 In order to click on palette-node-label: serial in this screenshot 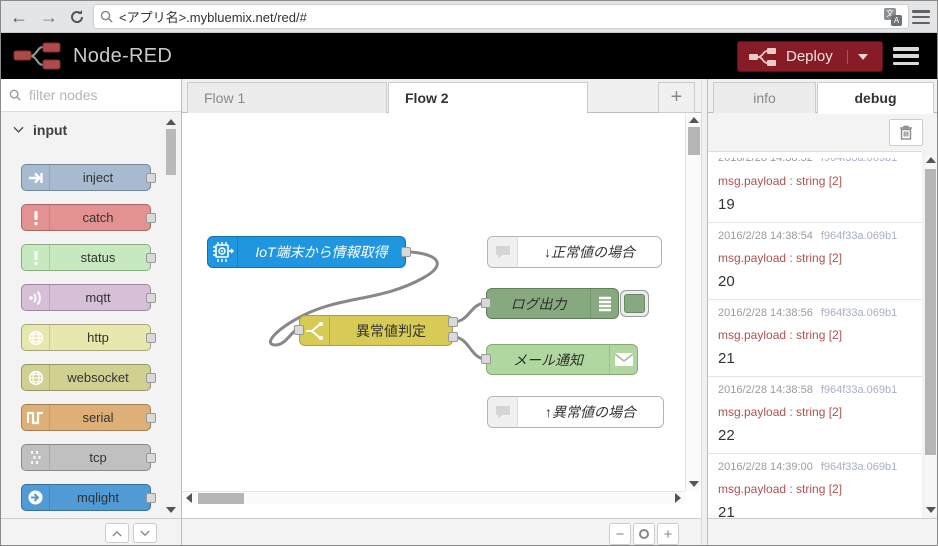, I will do `click(98, 417)`.